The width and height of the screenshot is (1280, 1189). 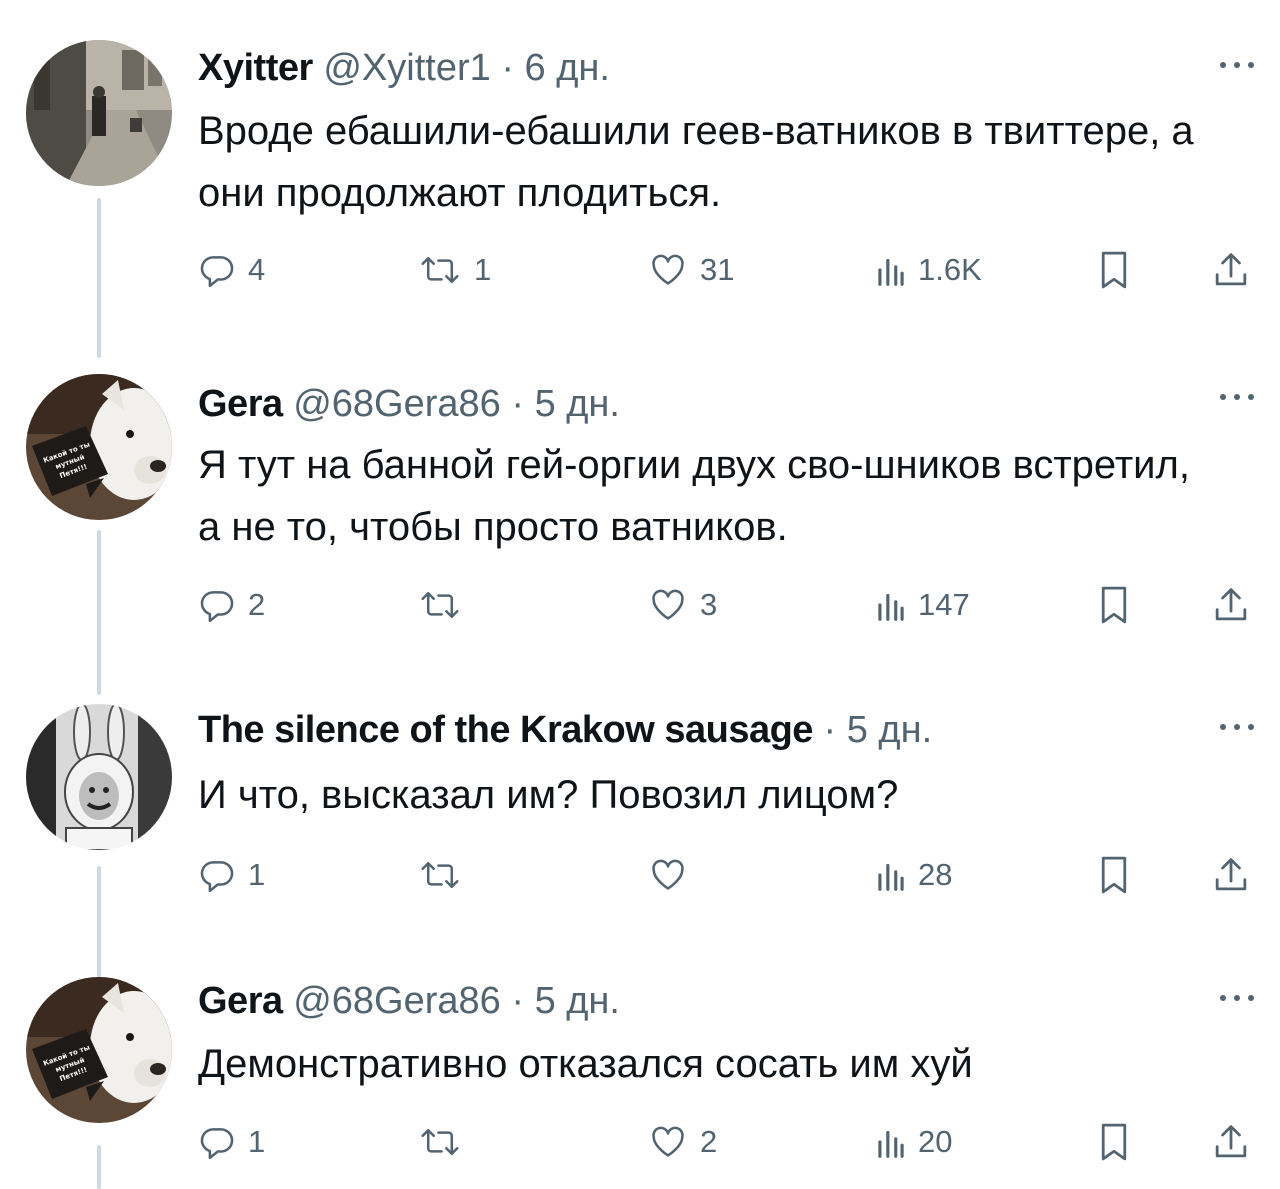 I want to click on retweet-button: 1, so click(x=454, y=270).